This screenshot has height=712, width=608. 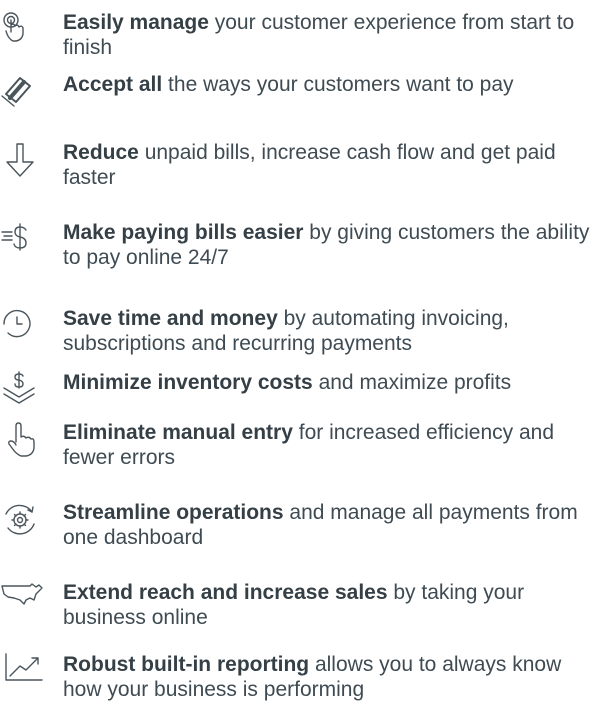 What do you see at coordinates (28, 392) in the screenshot?
I see `dollar-chevrons-icon` at bounding box center [28, 392].